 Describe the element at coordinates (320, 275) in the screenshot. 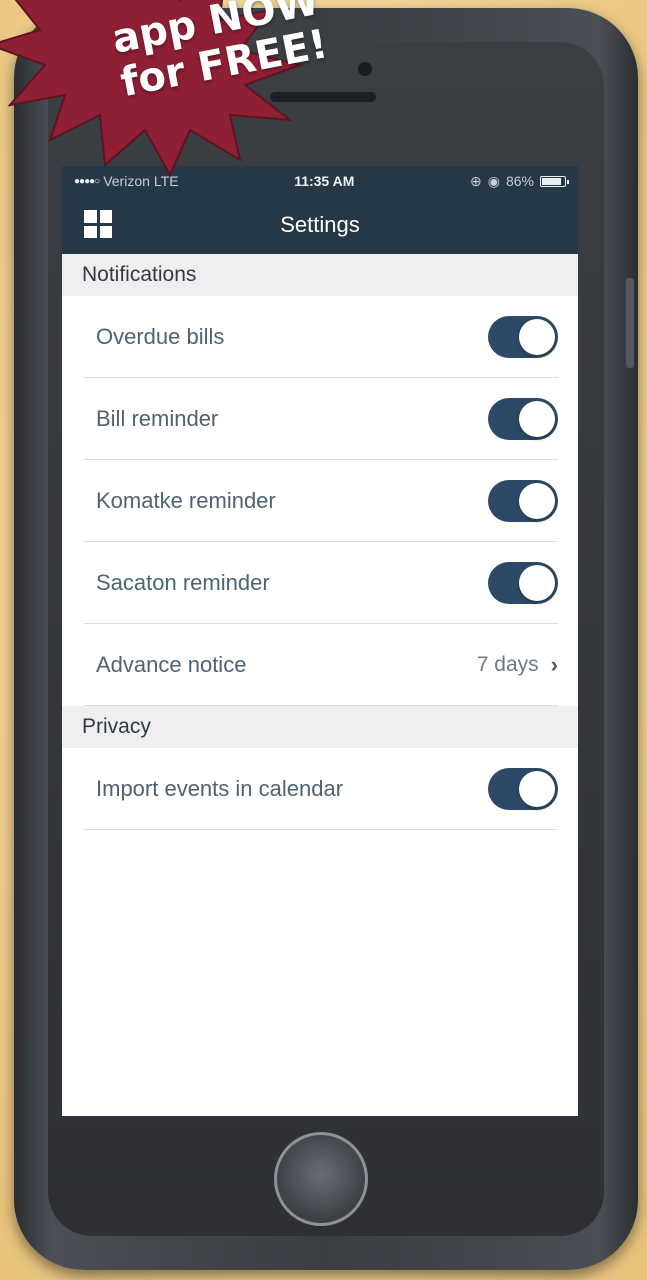

I see `section-header-notifications: Notifications` at that location.